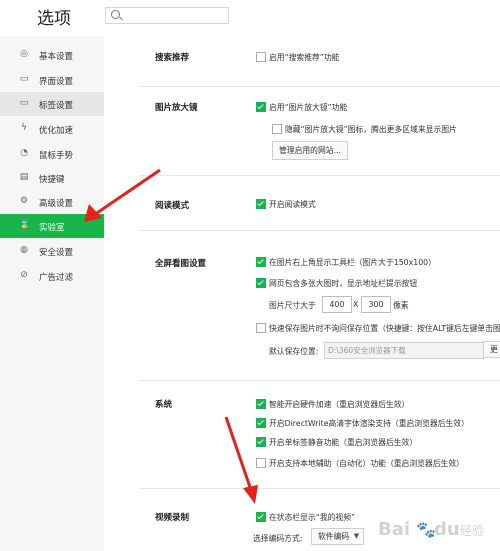 The image size is (500, 551). Describe the element at coordinates (181, 264) in the screenshot. I see `section-title-fullscreen: 全屏看图设置` at that location.